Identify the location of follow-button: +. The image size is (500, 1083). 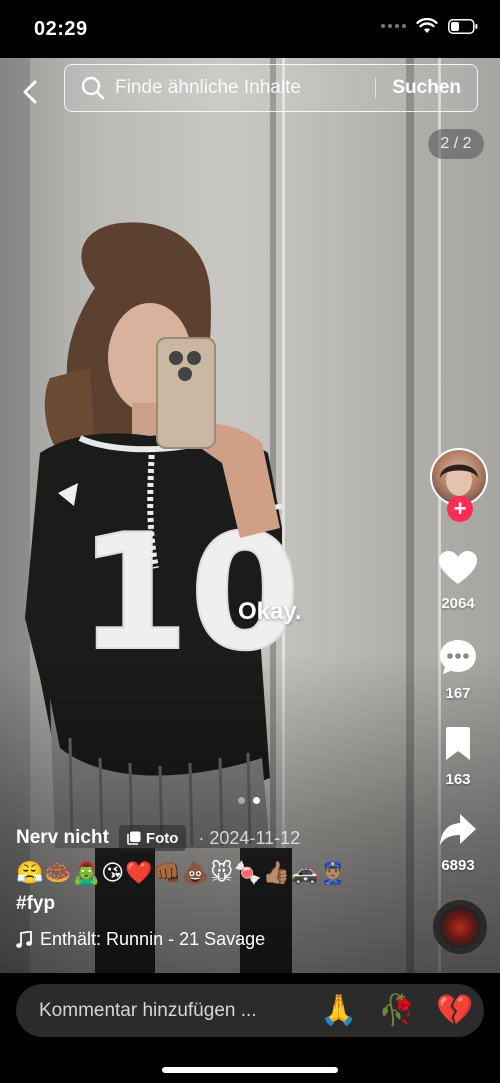
(460, 509).